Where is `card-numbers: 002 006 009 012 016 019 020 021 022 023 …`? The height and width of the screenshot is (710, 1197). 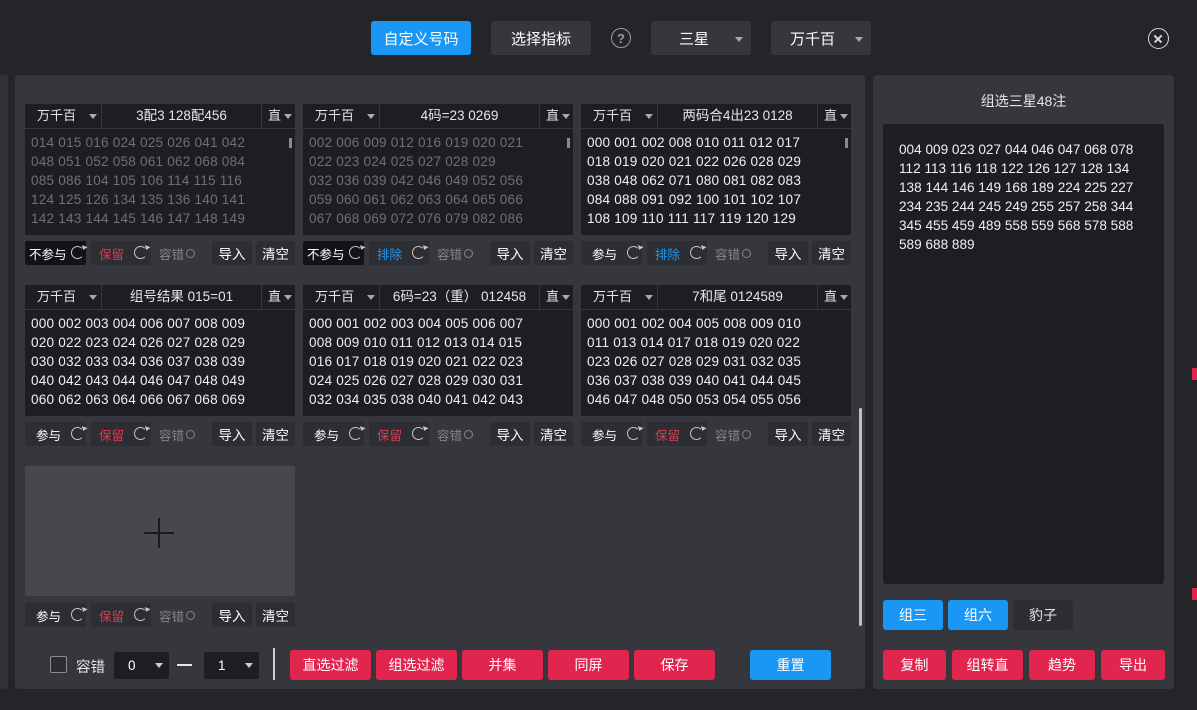 card-numbers: 002 006 009 012 016 019 020 021 022 023 … is located at coordinates (438, 182).